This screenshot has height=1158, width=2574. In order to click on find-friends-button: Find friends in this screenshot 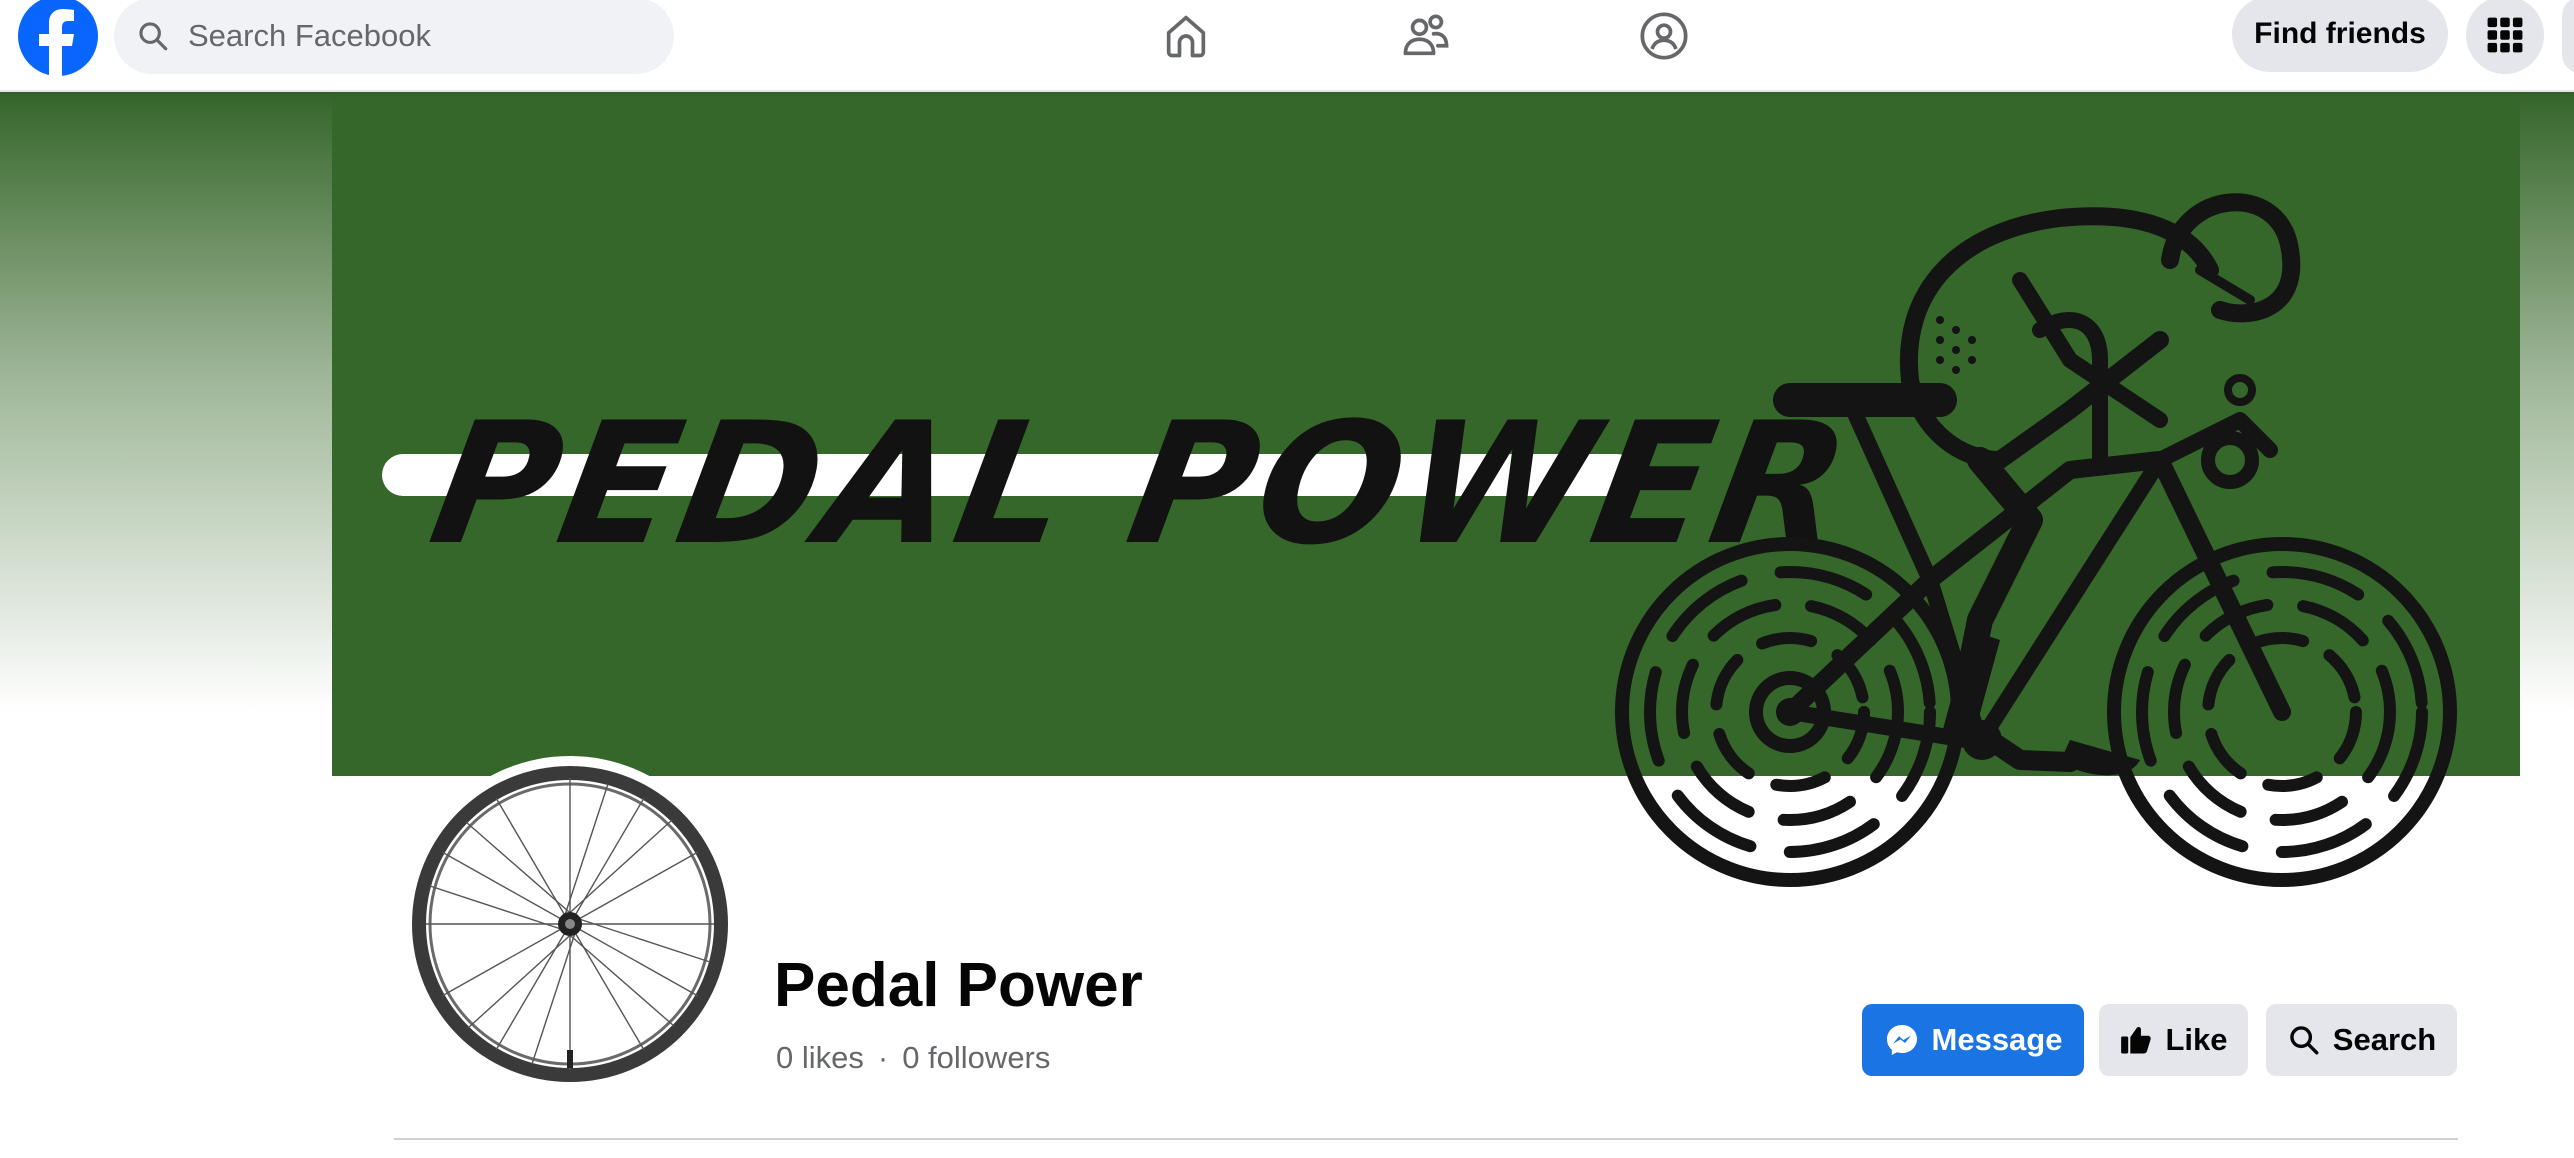, I will do `click(2340, 36)`.